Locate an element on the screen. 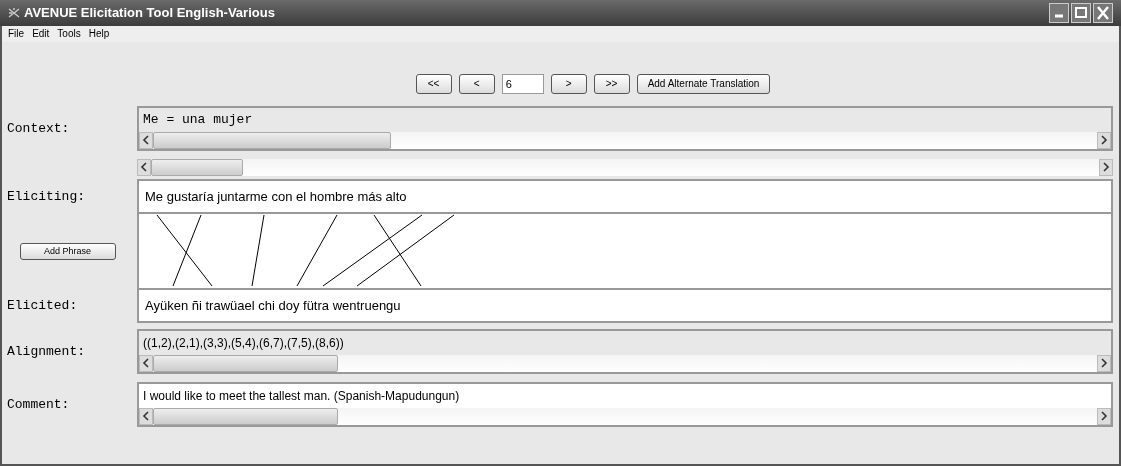 The width and height of the screenshot is (1121, 466). field-text: I would like to meet the tallest man. (Spanish-Mapudungun) is located at coordinates (301, 396).